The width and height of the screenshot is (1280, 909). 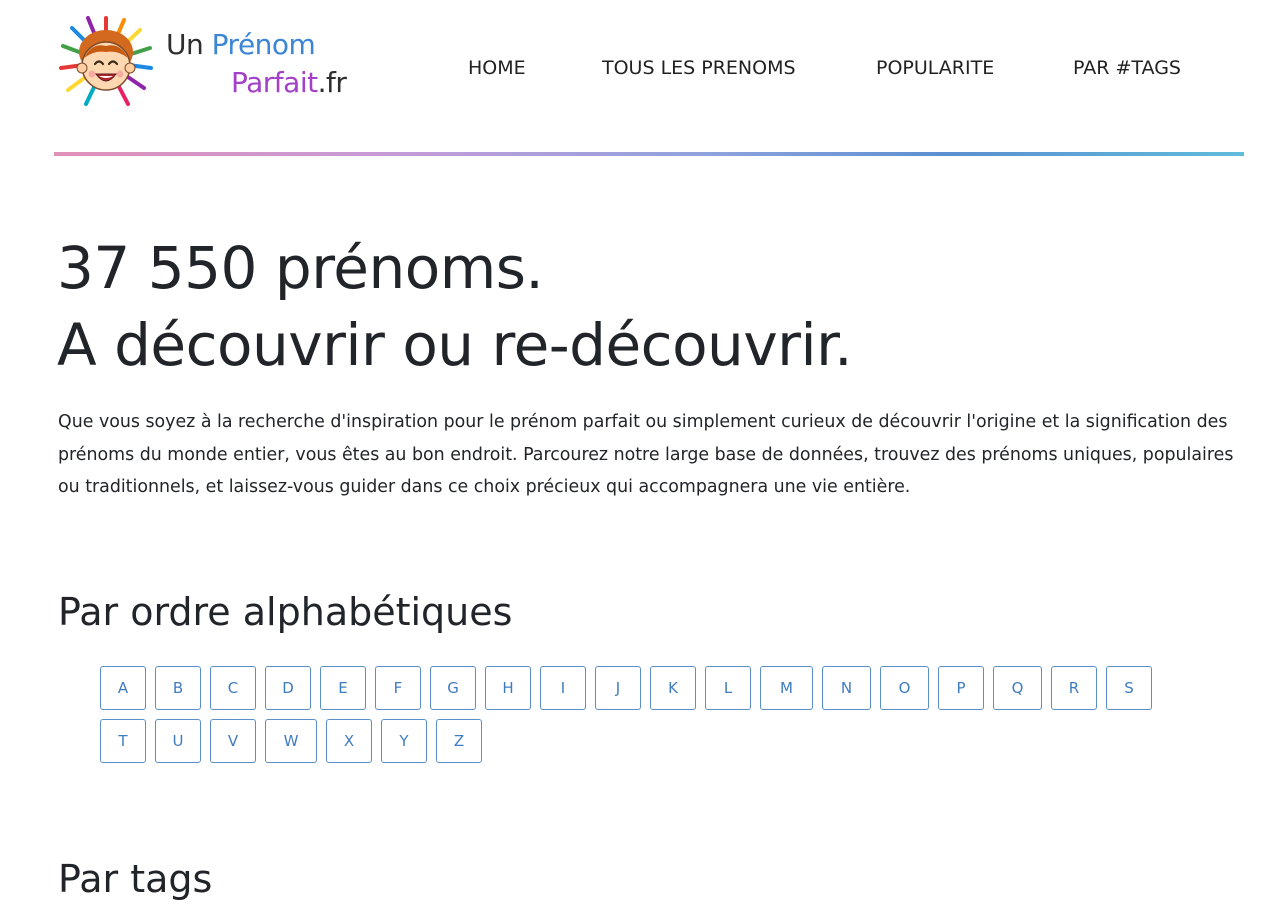 I want to click on letter-button-v: V, so click(x=233, y=741).